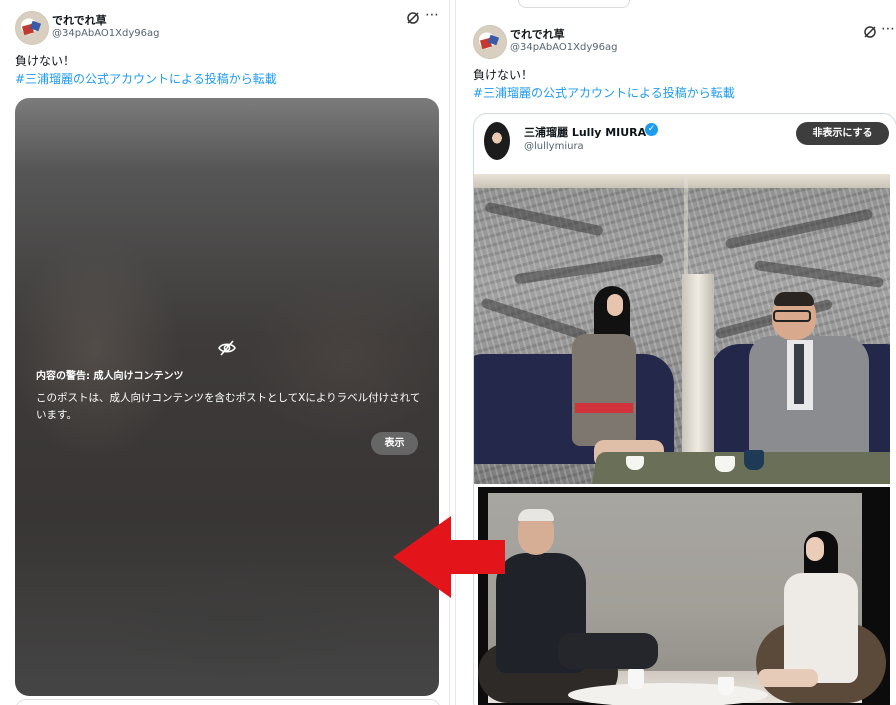  What do you see at coordinates (554, 146) in the screenshot?
I see `quoted-author-handle: @lullymiura` at bounding box center [554, 146].